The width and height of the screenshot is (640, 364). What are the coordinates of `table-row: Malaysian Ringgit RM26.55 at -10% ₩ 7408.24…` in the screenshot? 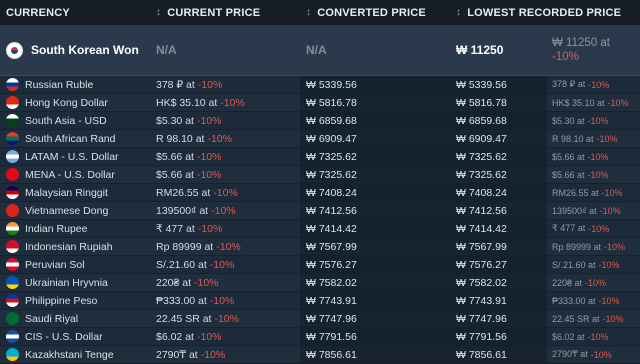 It's located at (320, 193).